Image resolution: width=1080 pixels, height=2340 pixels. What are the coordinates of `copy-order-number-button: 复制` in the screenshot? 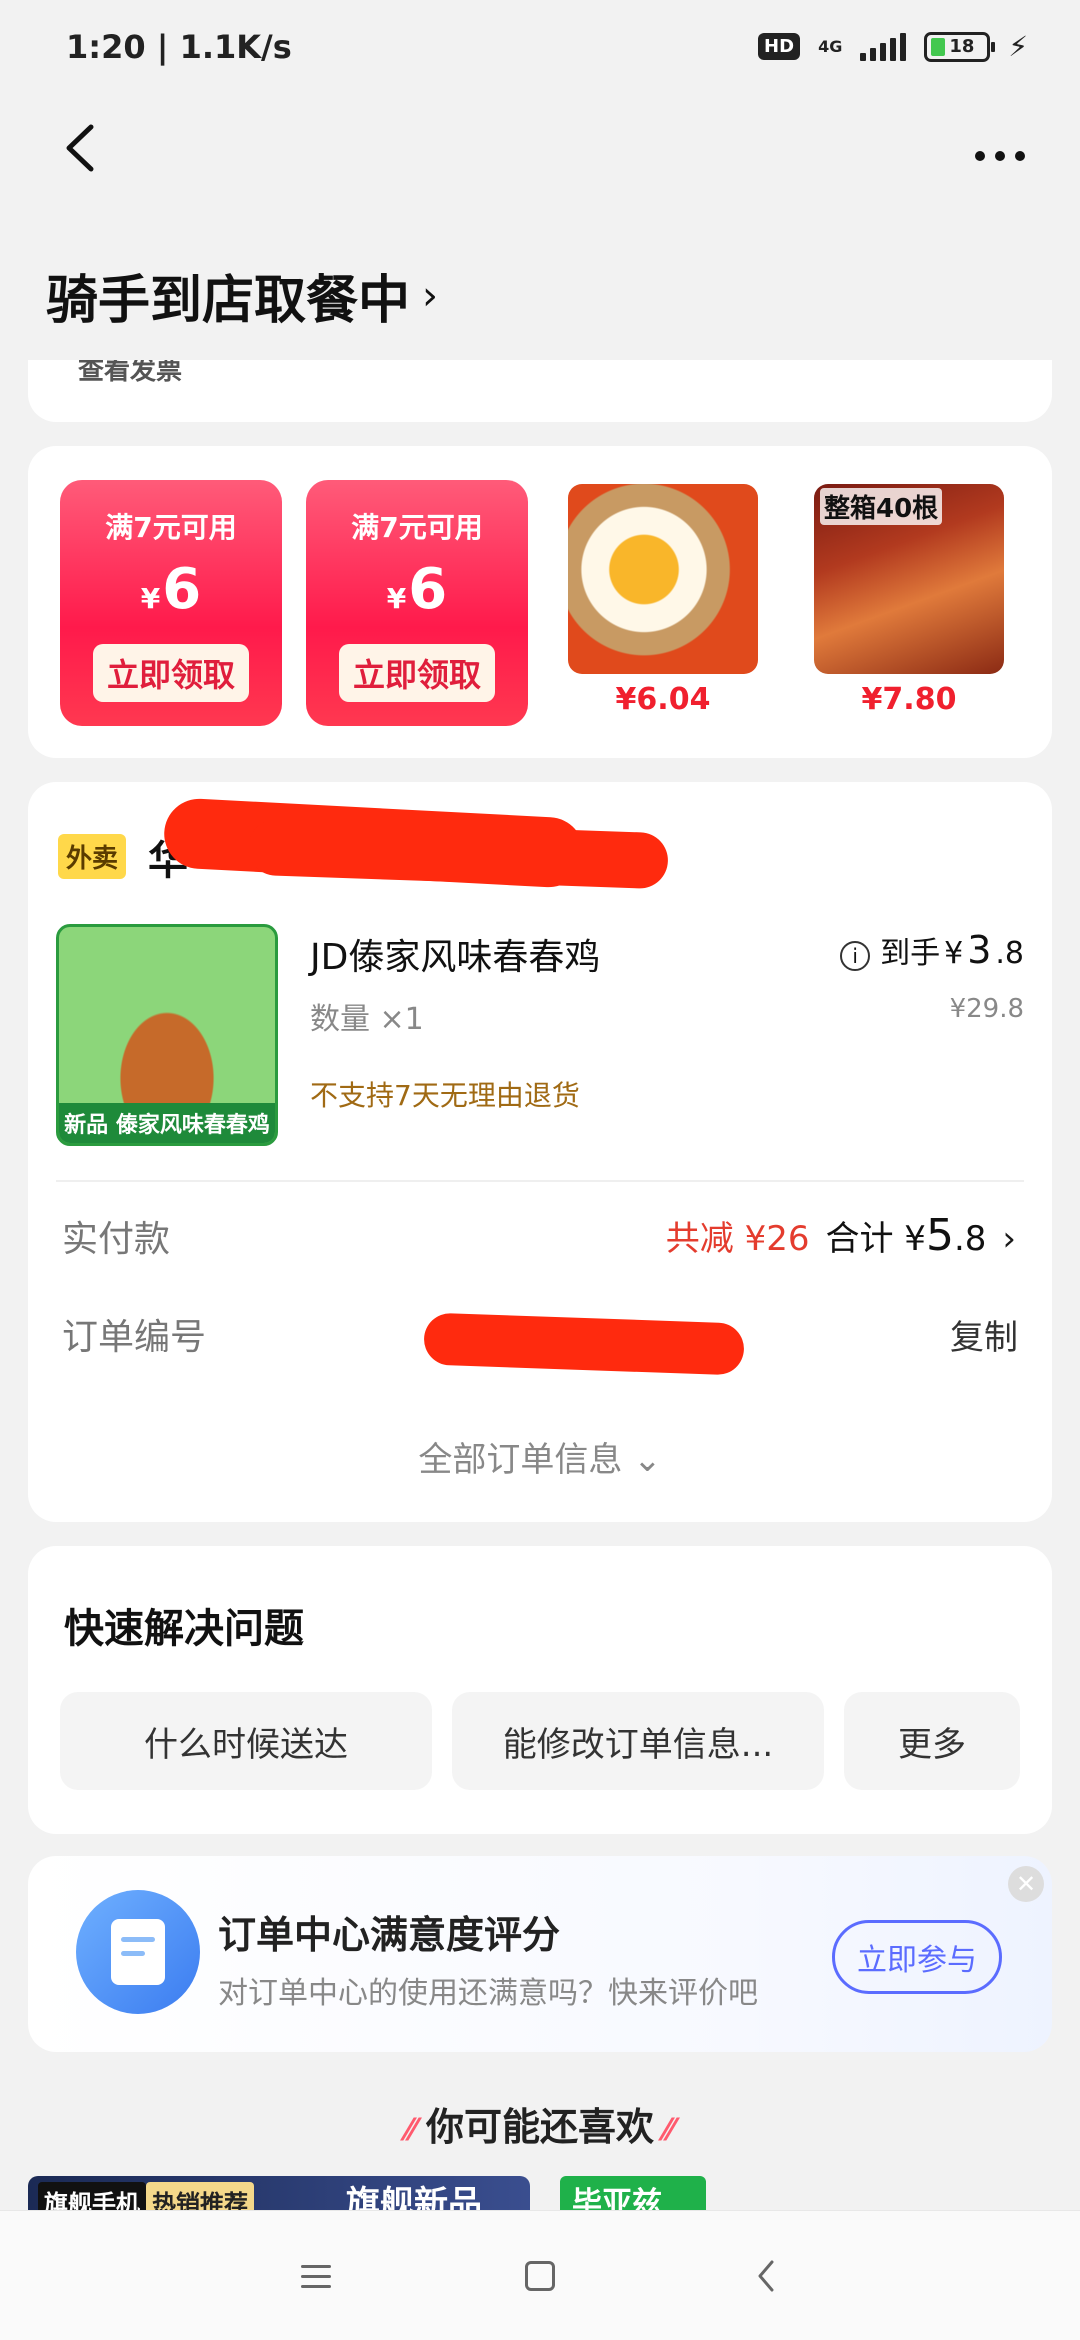 It's located at (984, 1334).